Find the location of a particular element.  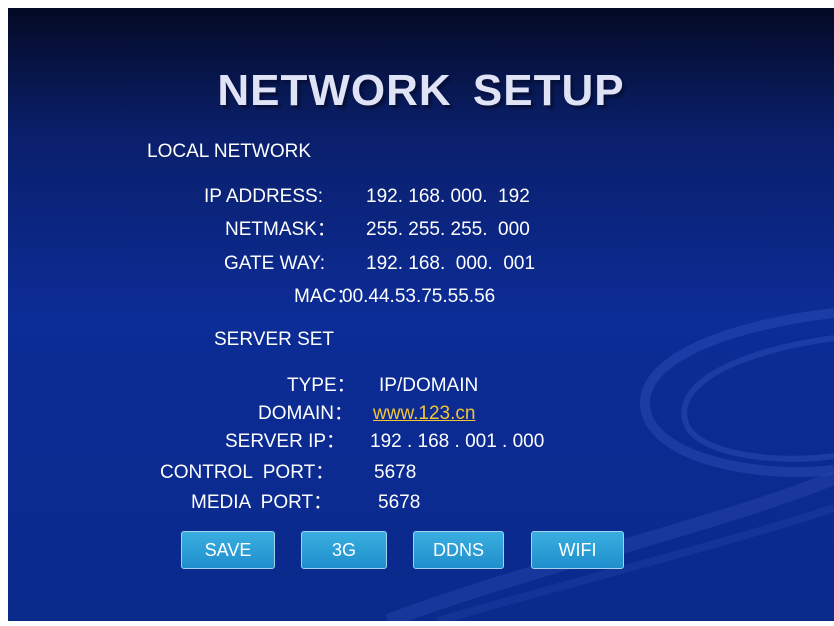

control-port-label: CONTROL PORT： is located at coordinates (247, 472).